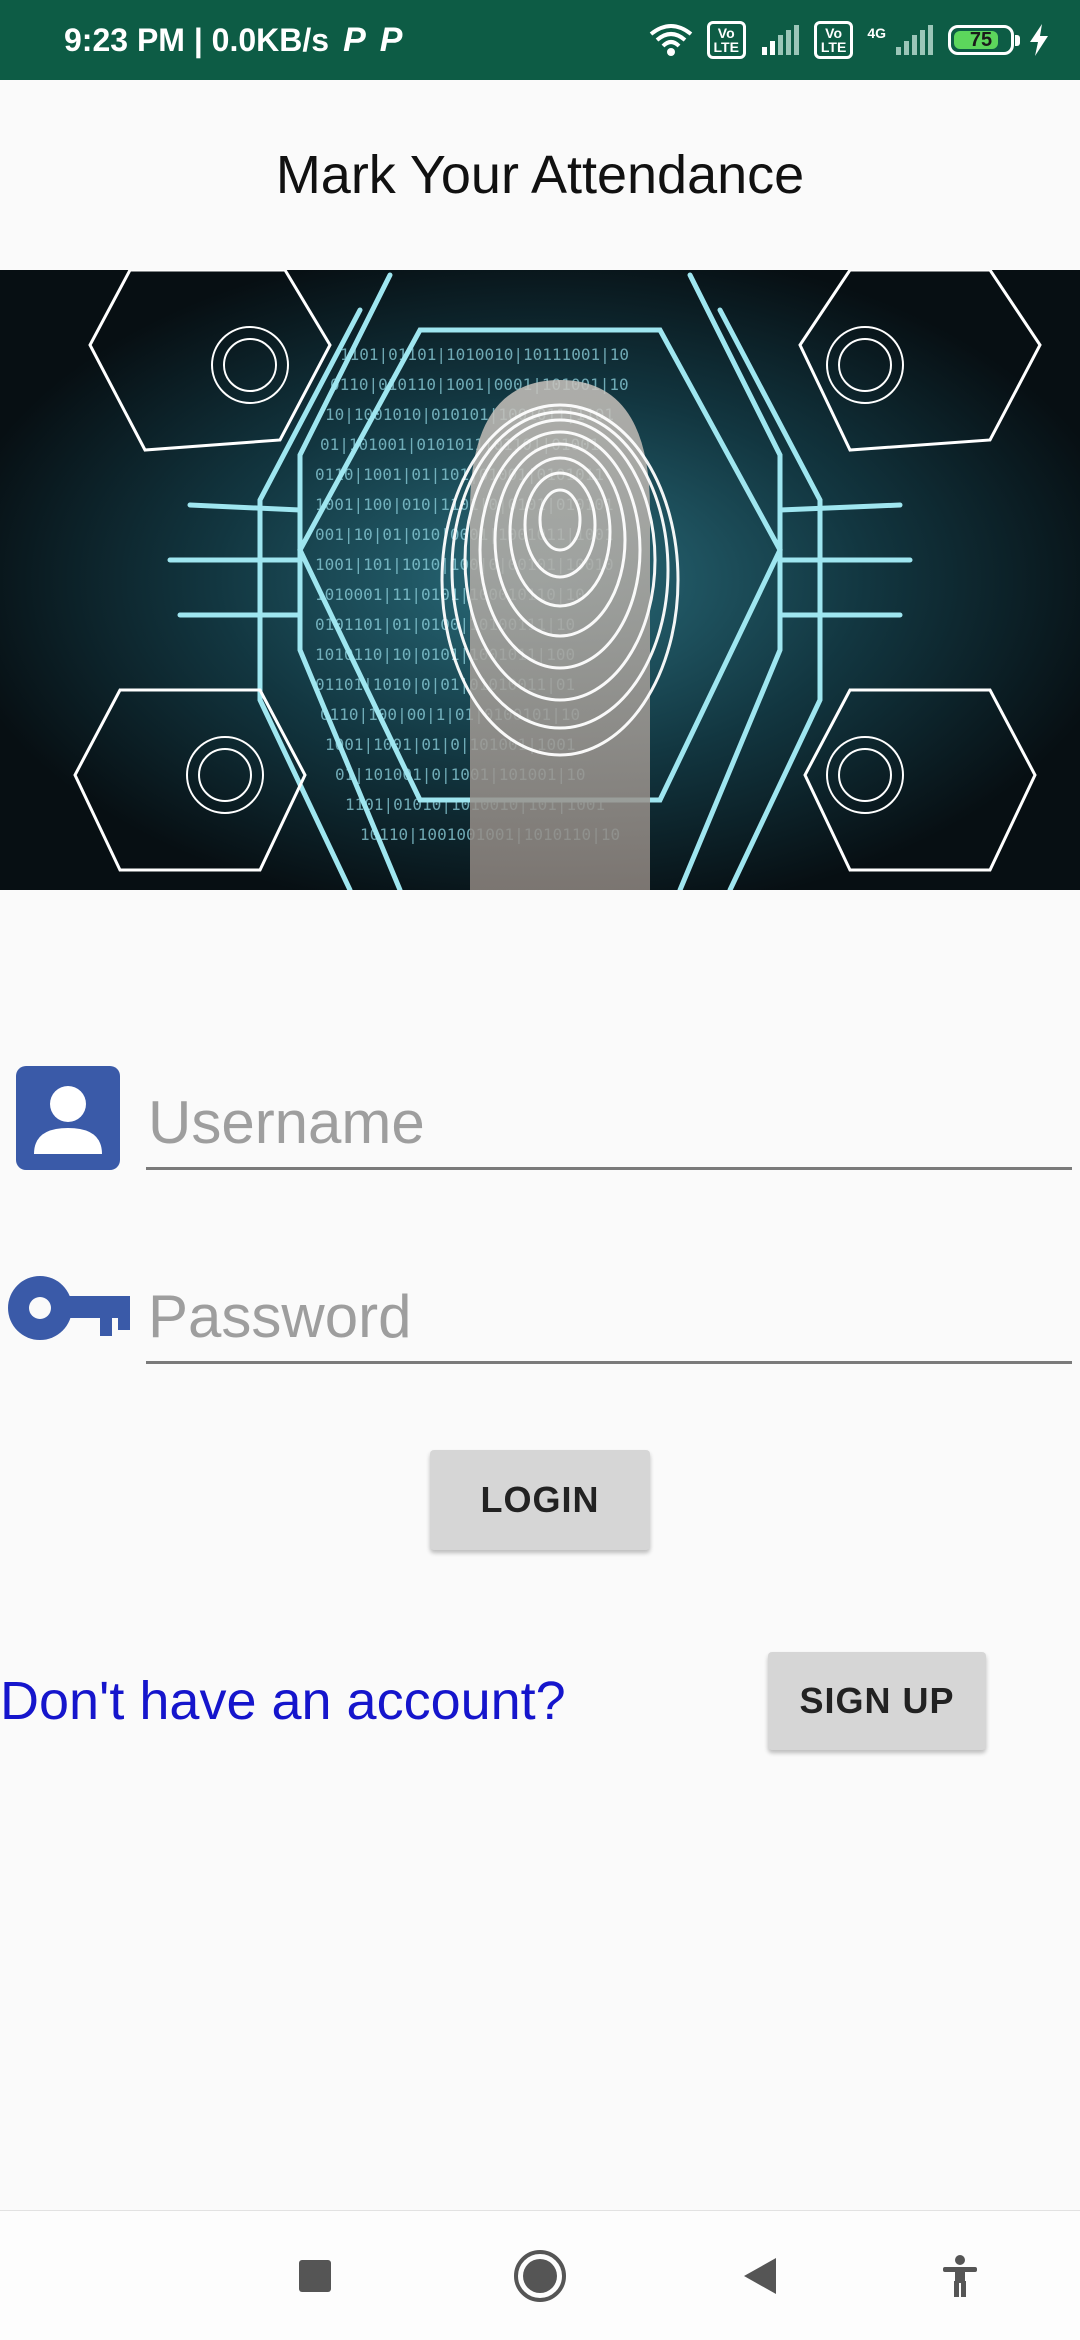 This screenshot has height=2340, width=1080. What do you see at coordinates (877, 1701) in the screenshot?
I see `sign-up-button: SIGN UP` at bounding box center [877, 1701].